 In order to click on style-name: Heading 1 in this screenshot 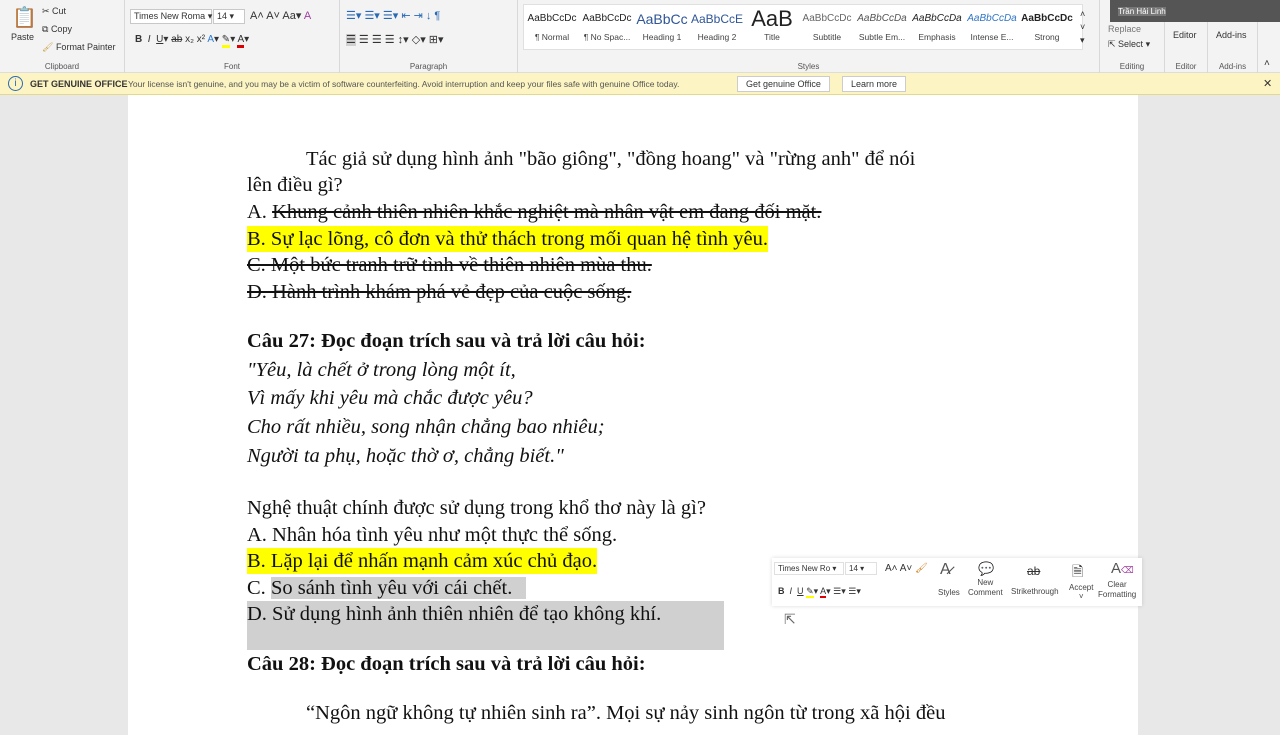, I will do `click(662, 37)`.